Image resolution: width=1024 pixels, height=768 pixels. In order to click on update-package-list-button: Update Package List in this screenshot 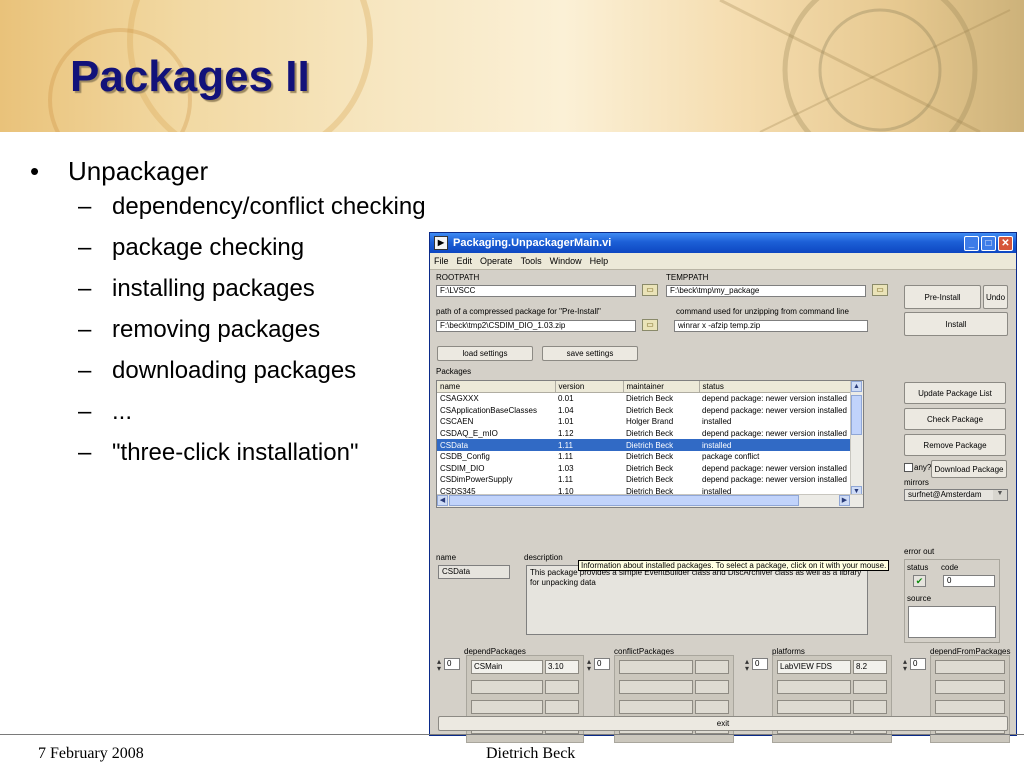, I will do `click(955, 393)`.